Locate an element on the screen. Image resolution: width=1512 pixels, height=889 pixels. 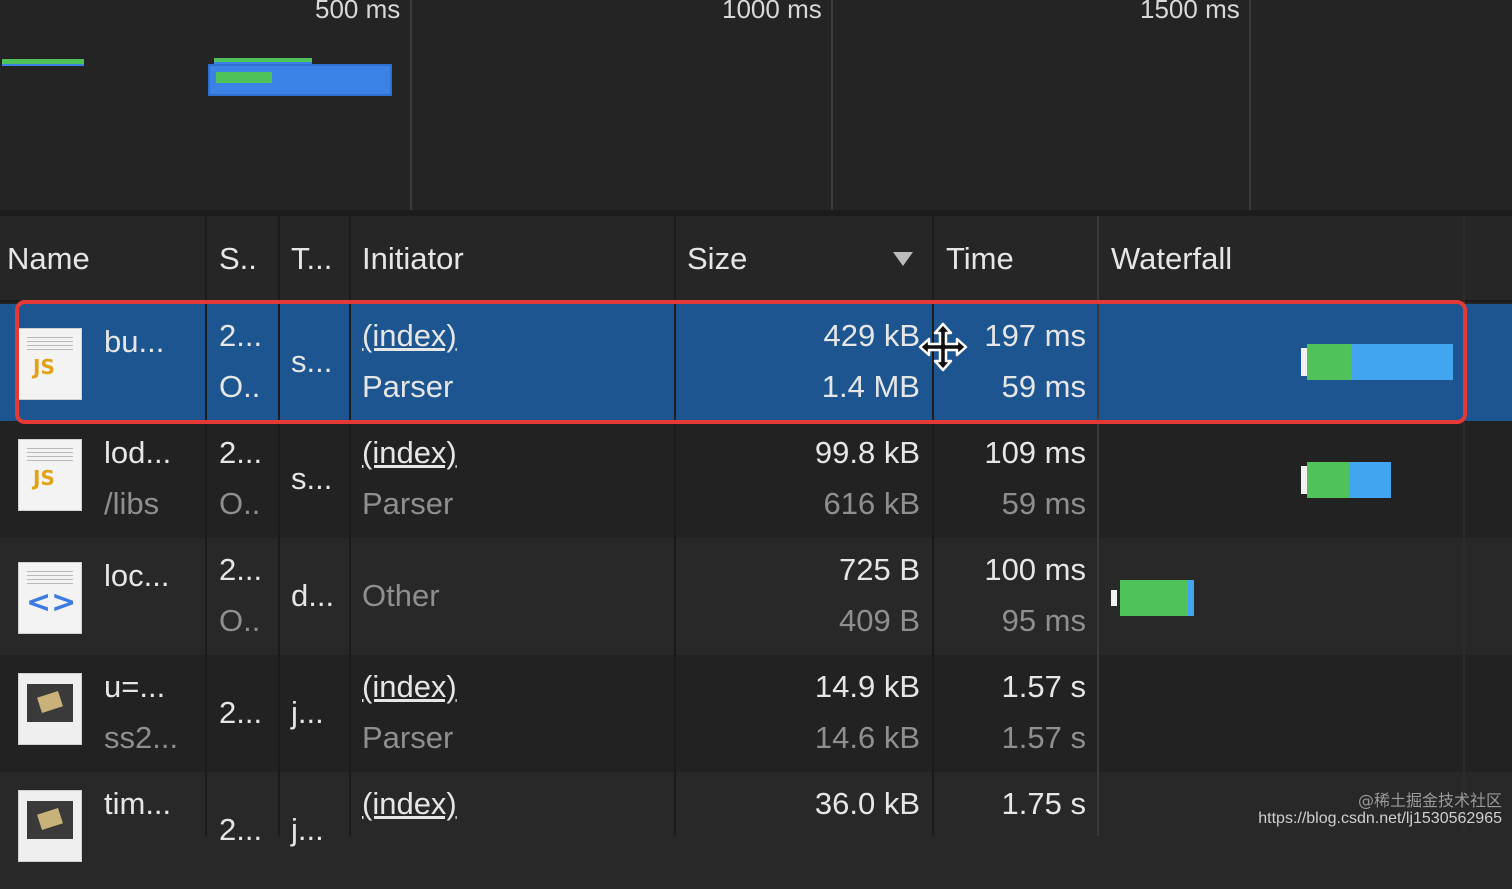
tick-label-500: 500 ms is located at coordinates (358, 12).